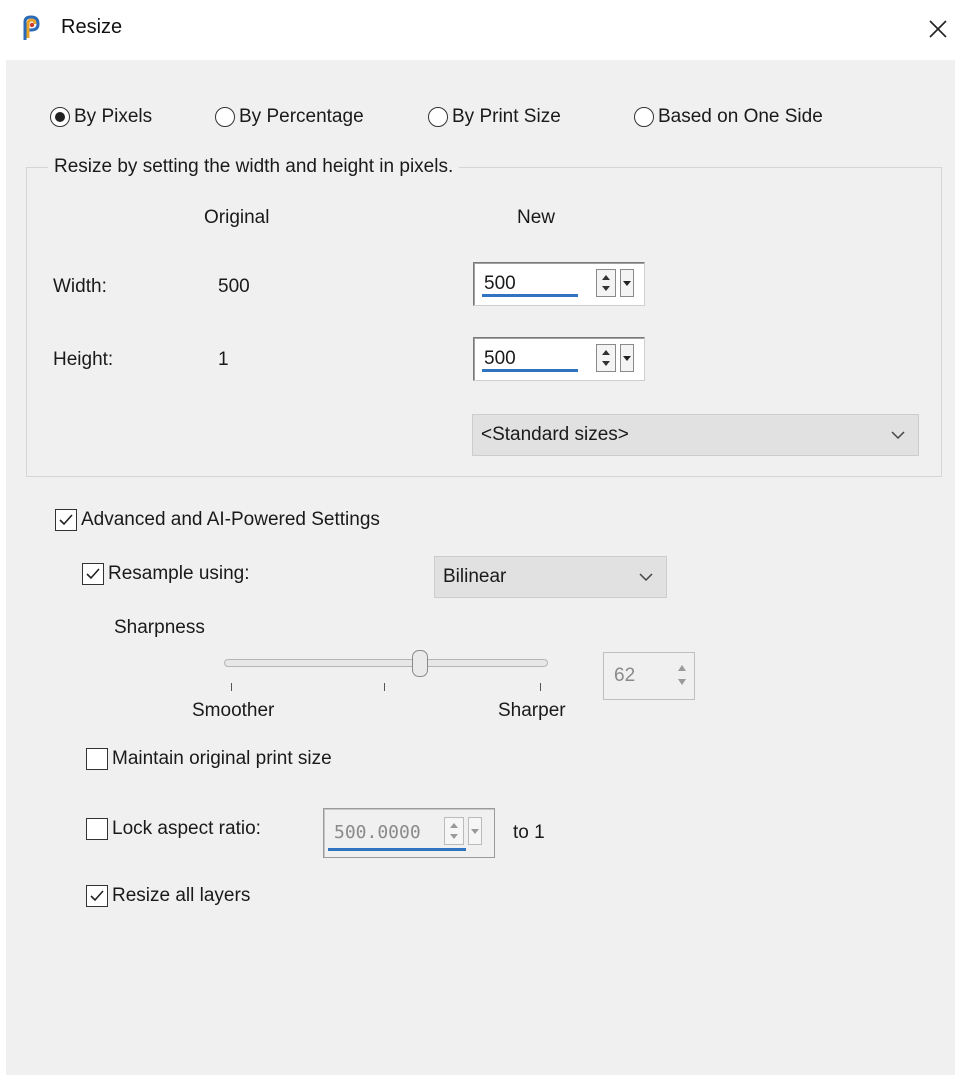  I want to click on width-spinbox: 500, so click(559, 284).